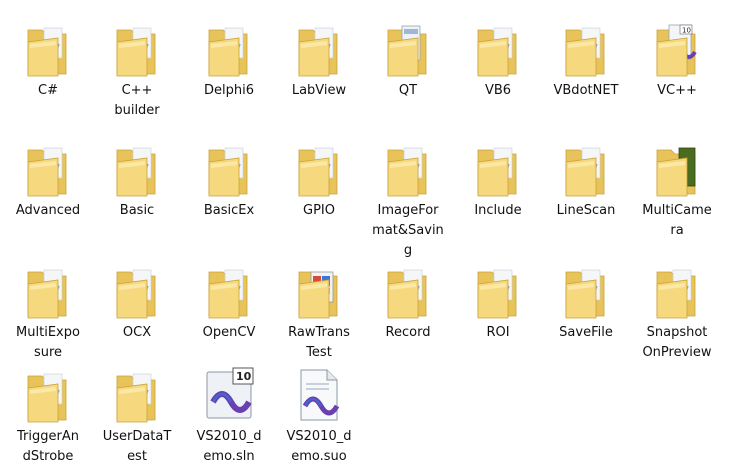 The width and height of the screenshot is (750, 470). Describe the element at coordinates (229, 210) in the screenshot. I see `file-item-label: BasicEx` at that location.